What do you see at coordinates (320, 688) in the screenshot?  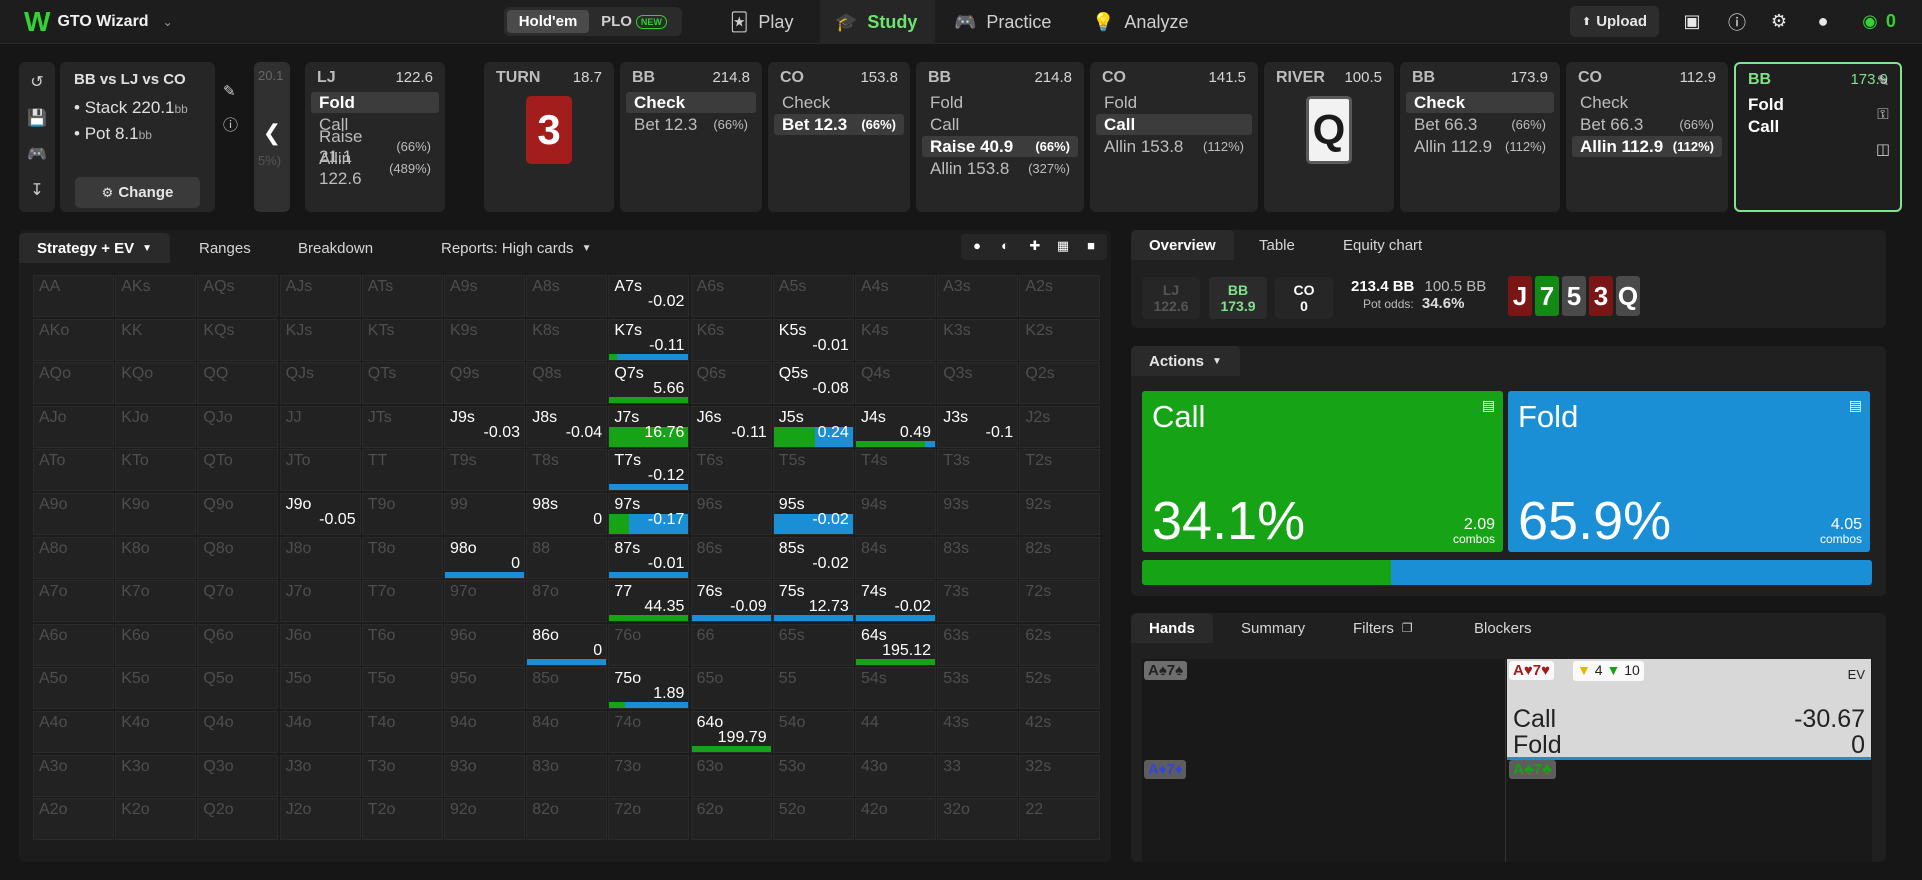 I see `hand-cell: J5o` at bounding box center [320, 688].